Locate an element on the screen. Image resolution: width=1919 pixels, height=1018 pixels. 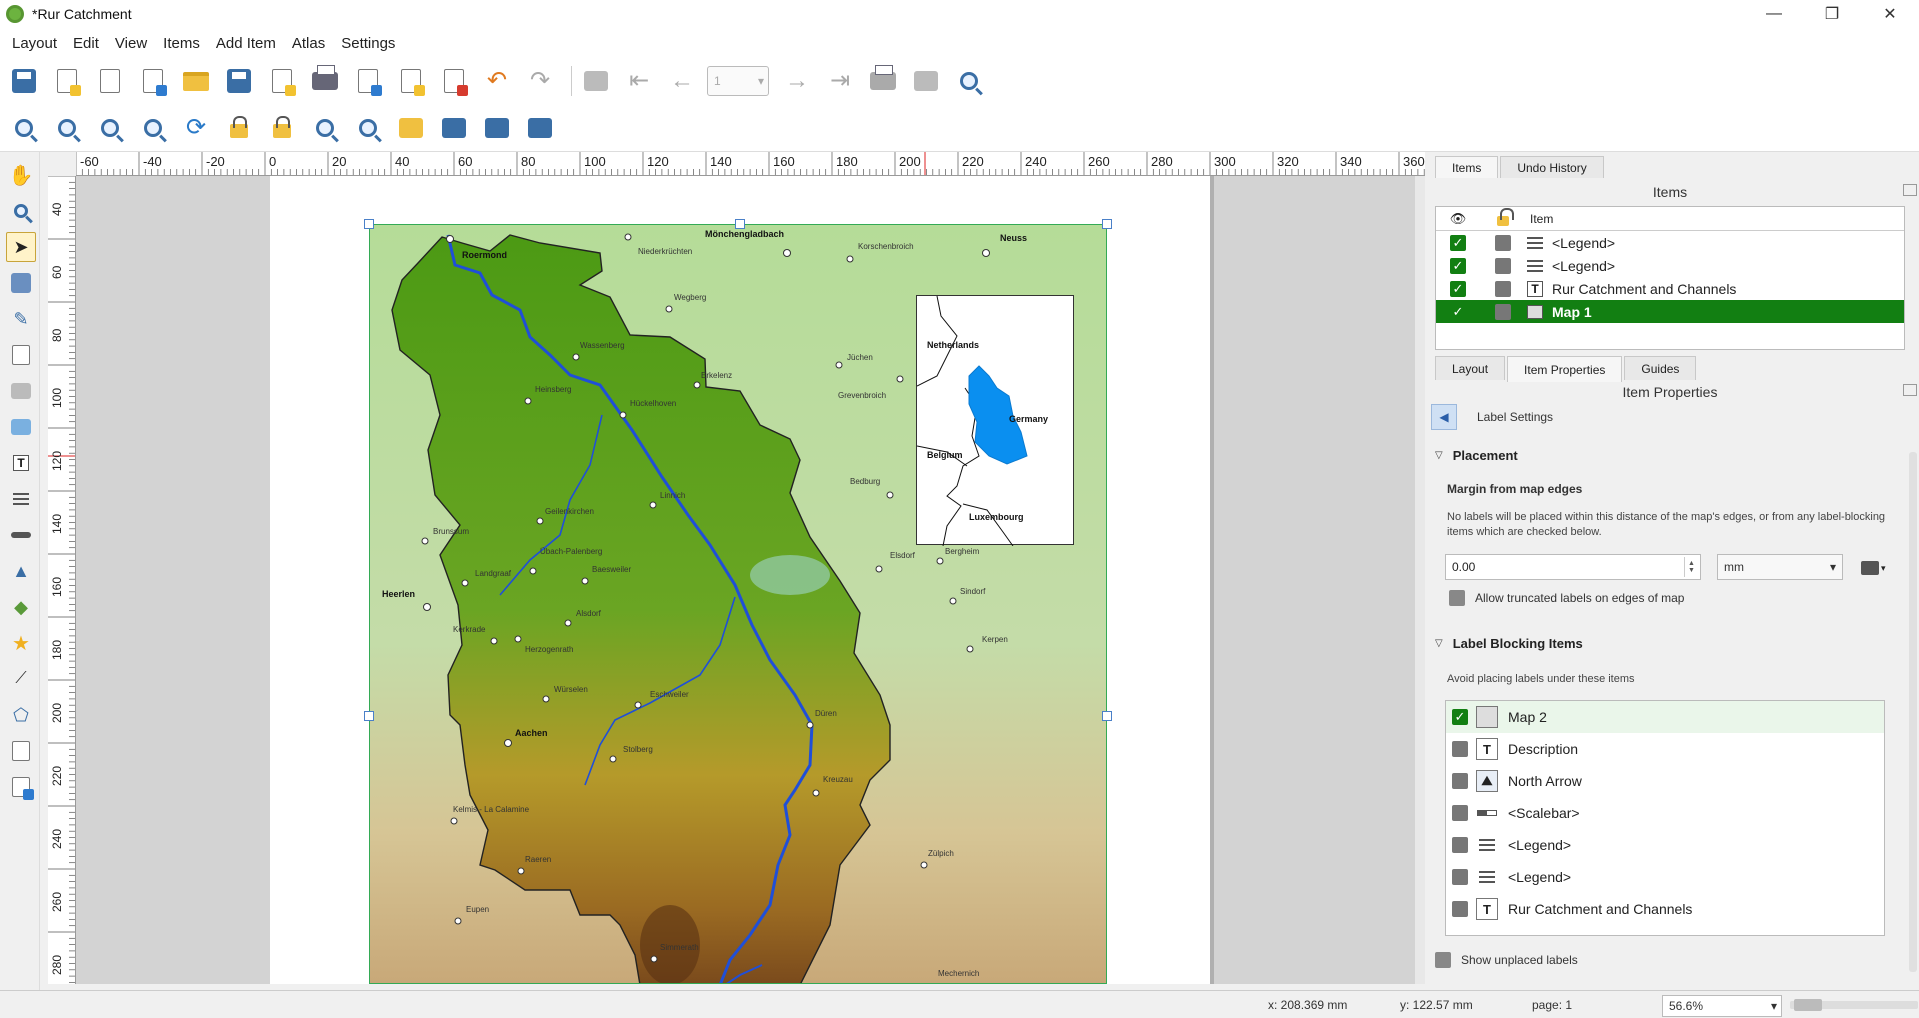
blocking-item-row: <Scalebar> is located at coordinates (1665, 813).